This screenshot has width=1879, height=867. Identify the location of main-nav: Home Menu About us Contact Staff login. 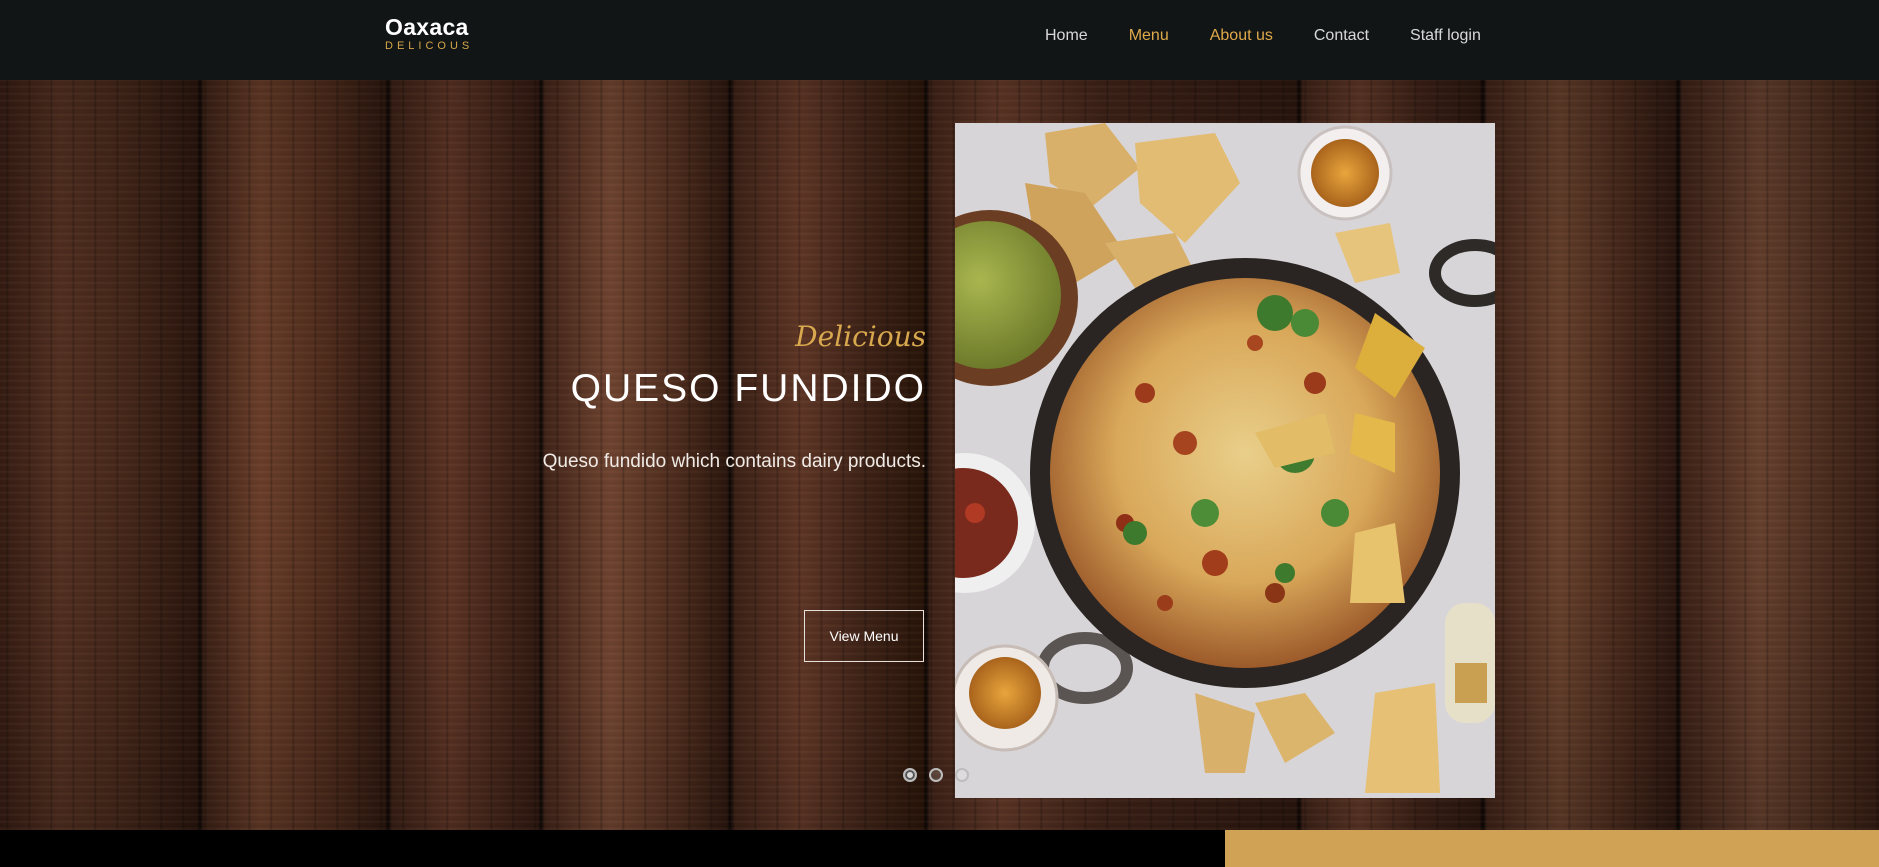
(1283, 36).